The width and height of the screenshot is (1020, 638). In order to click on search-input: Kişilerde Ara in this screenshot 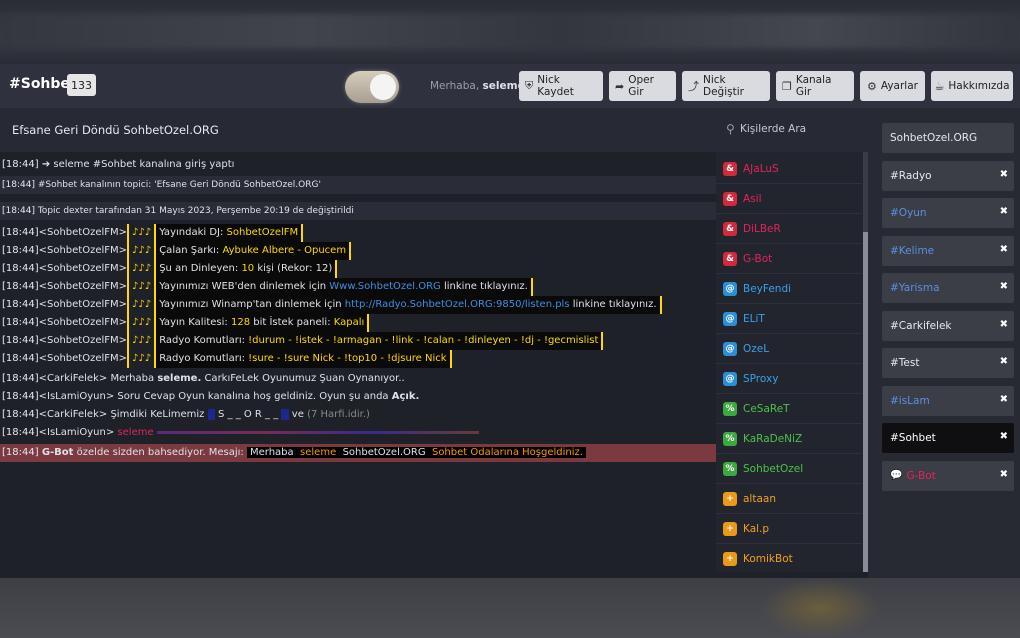, I will do `click(773, 129)`.